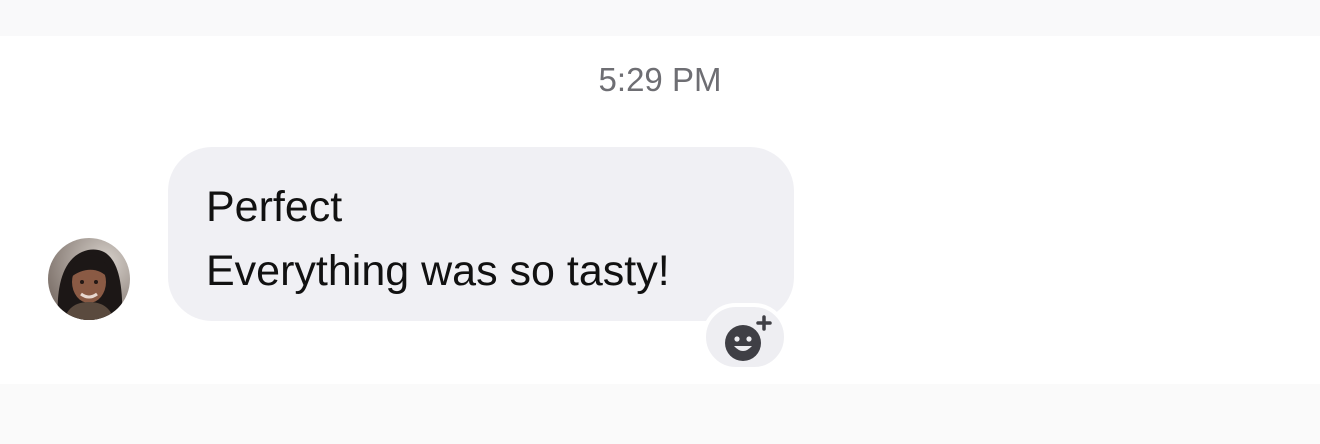  I want to click on avatar-icon, so click(89, 279).